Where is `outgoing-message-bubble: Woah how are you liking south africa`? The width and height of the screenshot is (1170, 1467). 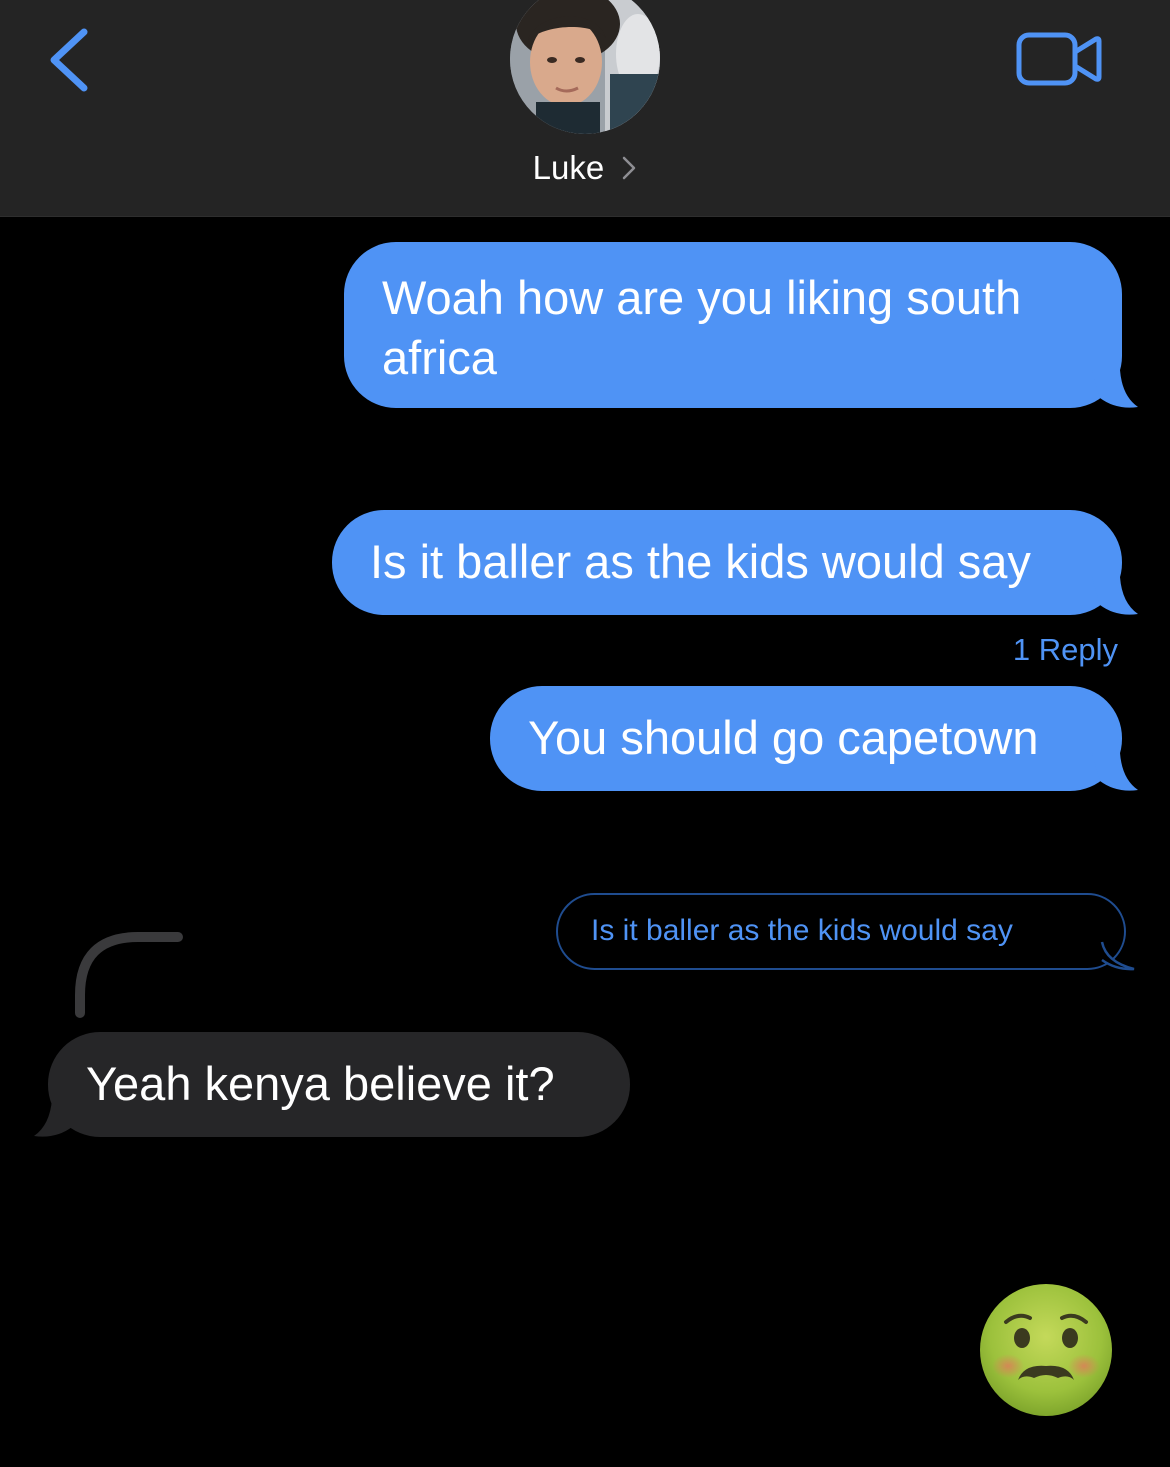
outgoing-message-bubble: Woah how are you liking south africa is located at coordinates (733, 325).